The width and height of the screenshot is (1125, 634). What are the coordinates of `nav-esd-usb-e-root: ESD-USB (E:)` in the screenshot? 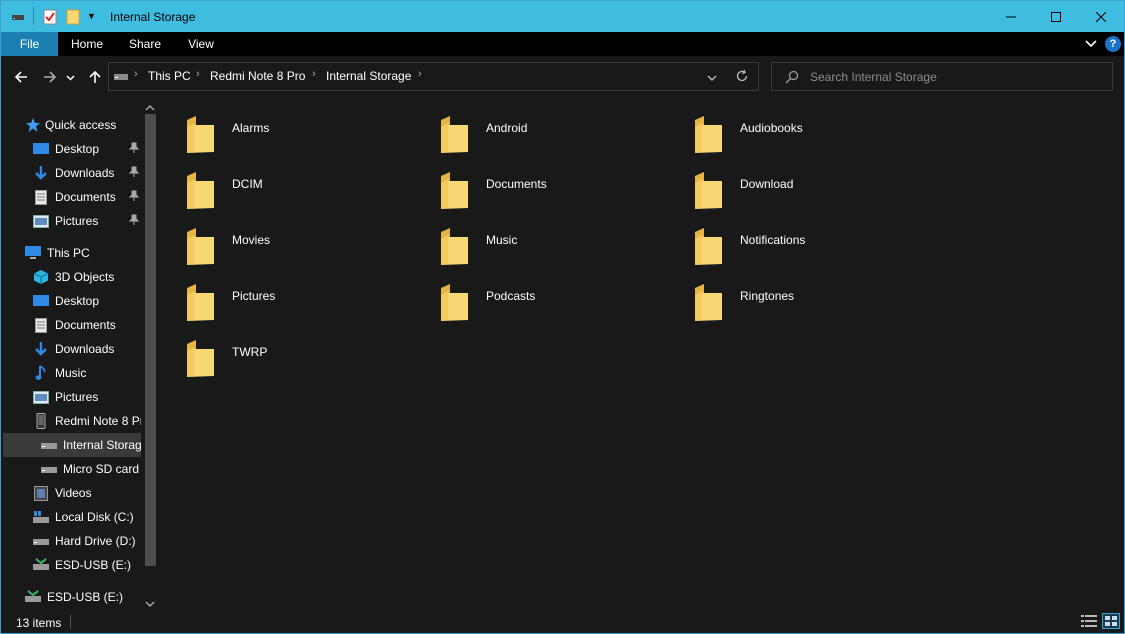 It's located at (83, 597).